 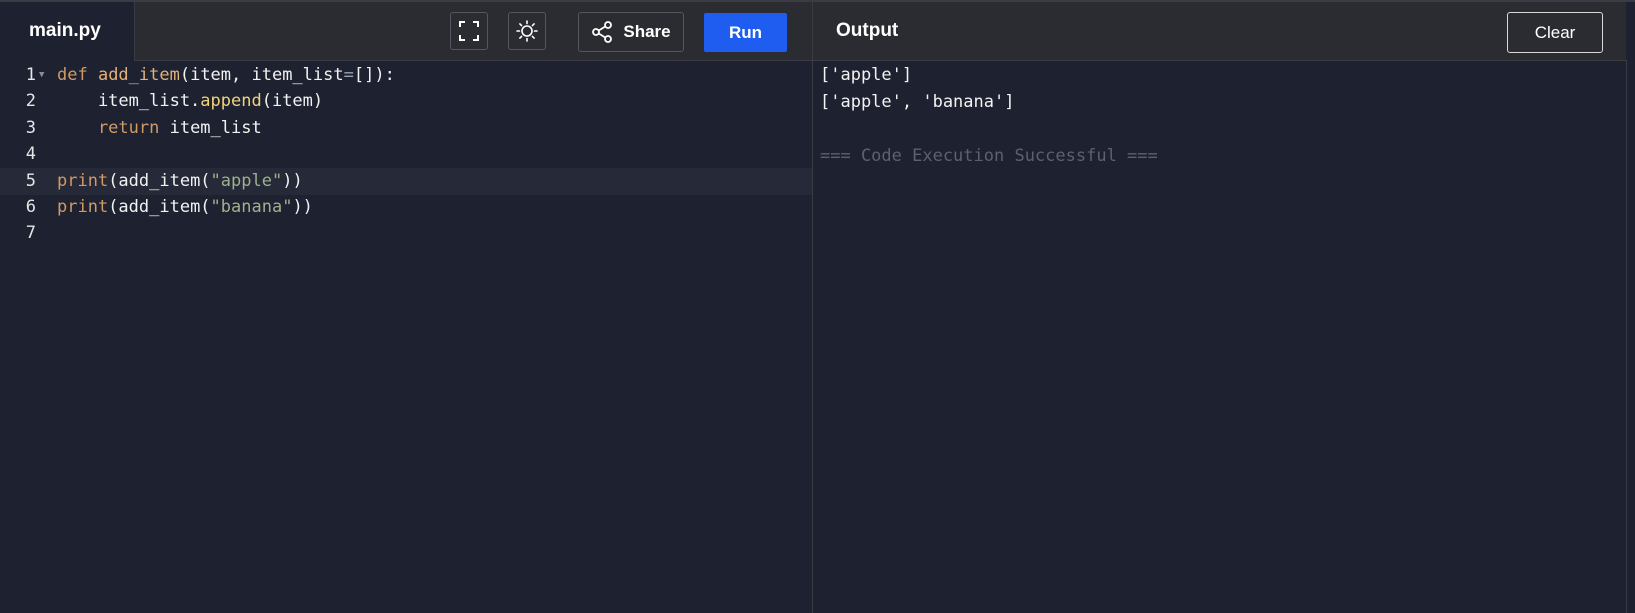 I want to click on code-token: =, so click(x=348, y=75).